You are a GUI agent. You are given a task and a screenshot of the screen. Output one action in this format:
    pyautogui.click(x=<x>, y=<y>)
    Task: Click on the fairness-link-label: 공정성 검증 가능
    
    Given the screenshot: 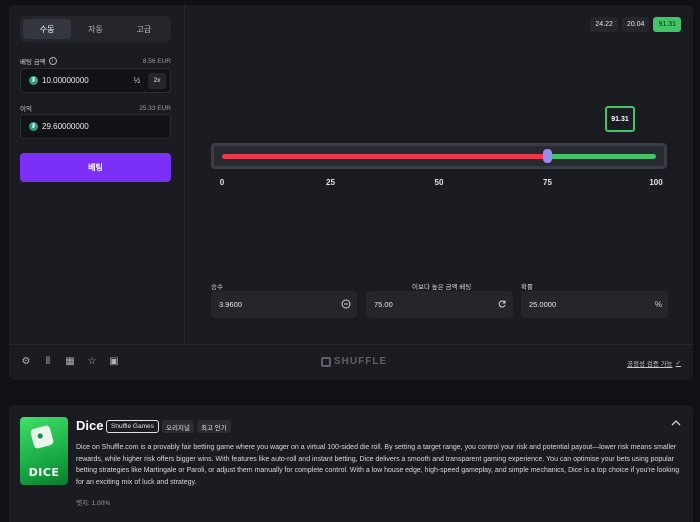 What is the action you would take?
    pyautogui.click(x=649, y=363)
    